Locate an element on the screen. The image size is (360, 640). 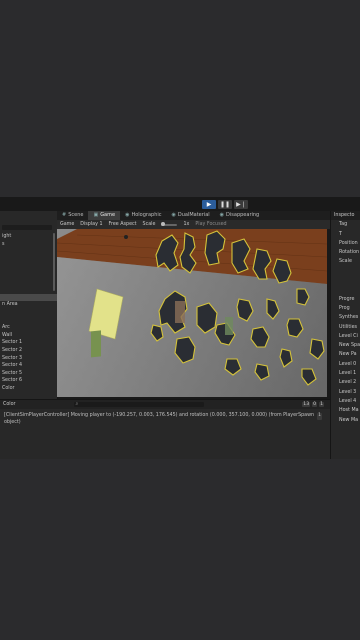
inspector-row: New Pa is located at coordinates (345, 354).